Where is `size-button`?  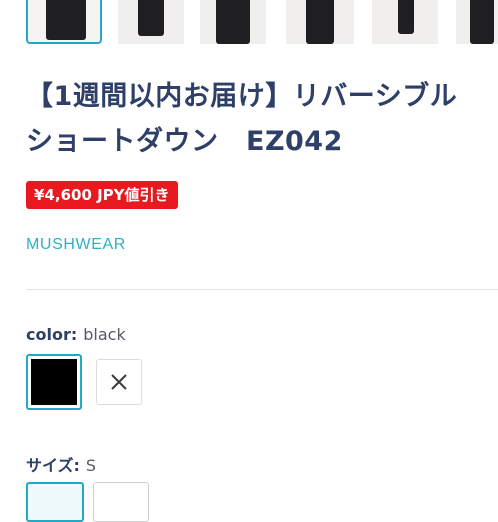
size-button is located at coordinates (121, 502).